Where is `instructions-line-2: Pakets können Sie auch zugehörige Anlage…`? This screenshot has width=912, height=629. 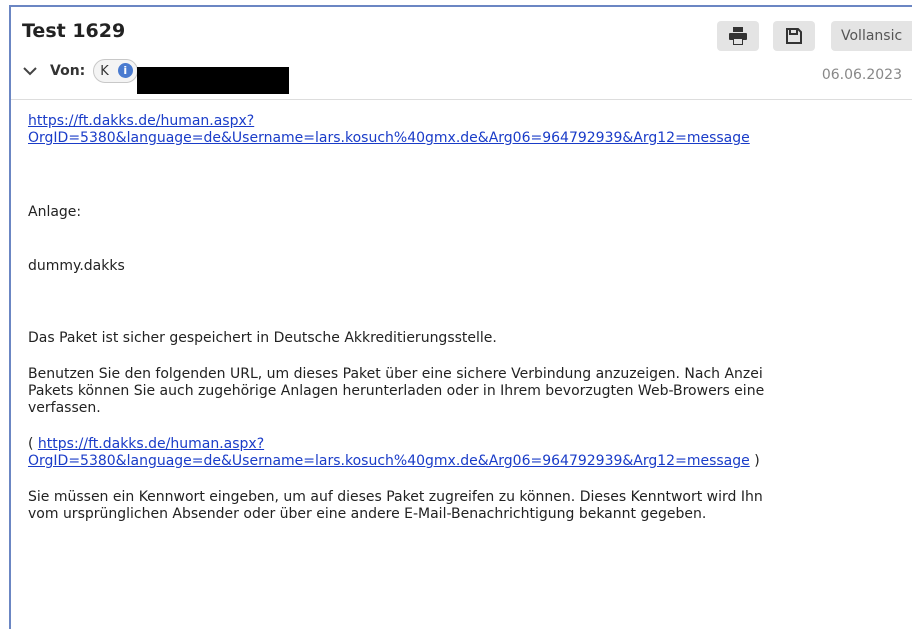 instructions-line-2: Pakets können Sie auch zugehörige Anlage… is located at coordinates (396, 391).